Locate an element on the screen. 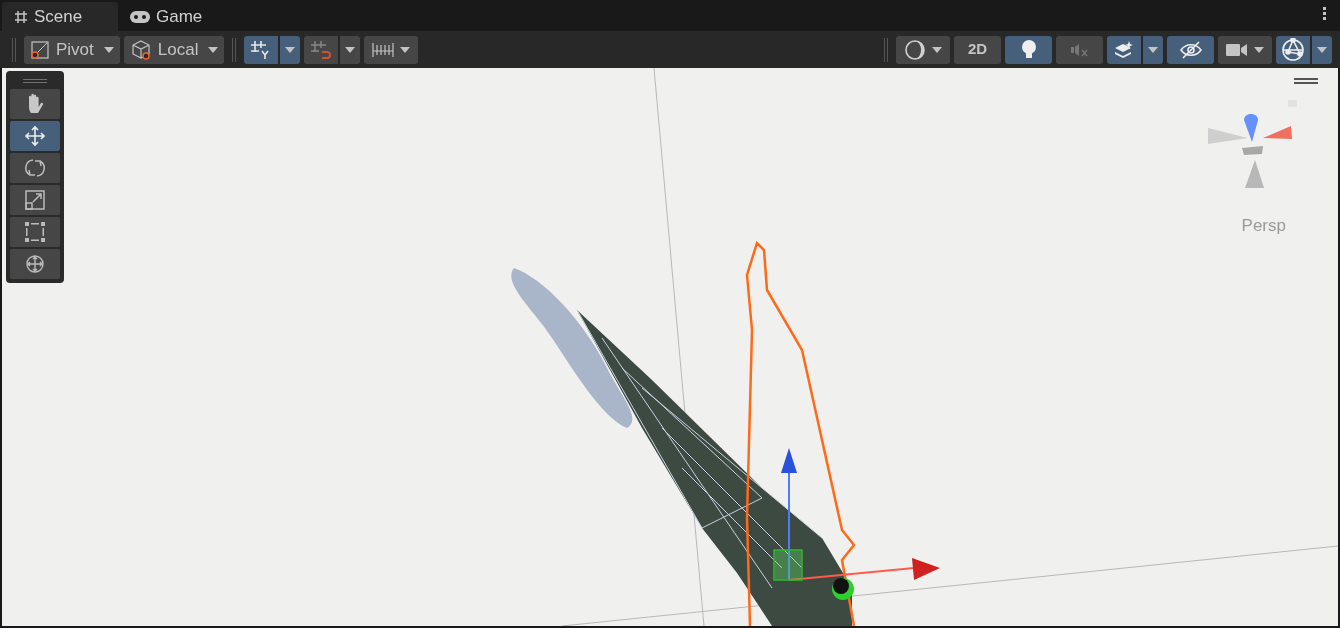 This screenshot has height=628, width=1340. toggle-button: 2D is located at coordinates (977, 49).